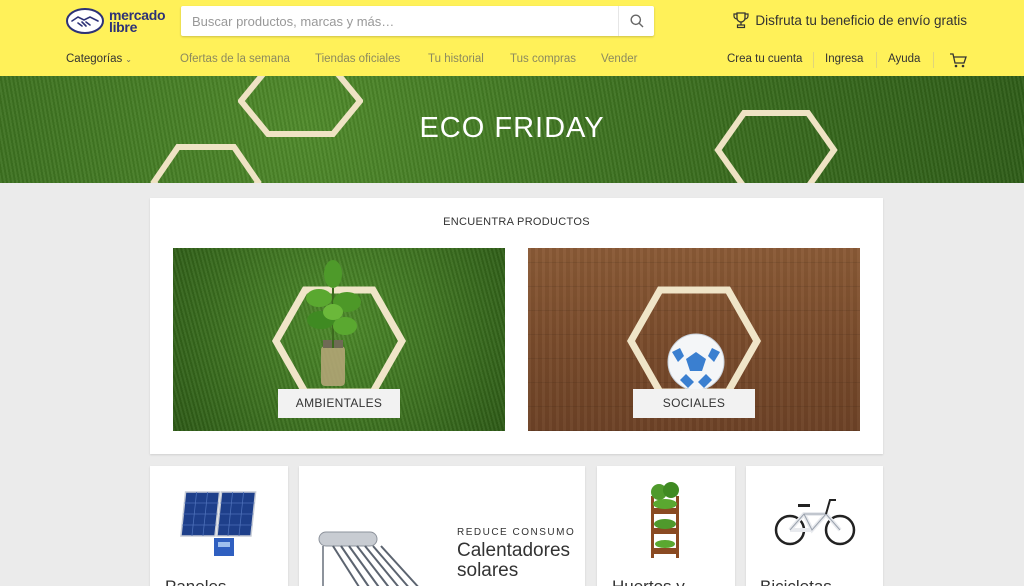 The width and height of the screenshot is (1024, 586). I want to click on soccer-ball-image, so click(696, 362).